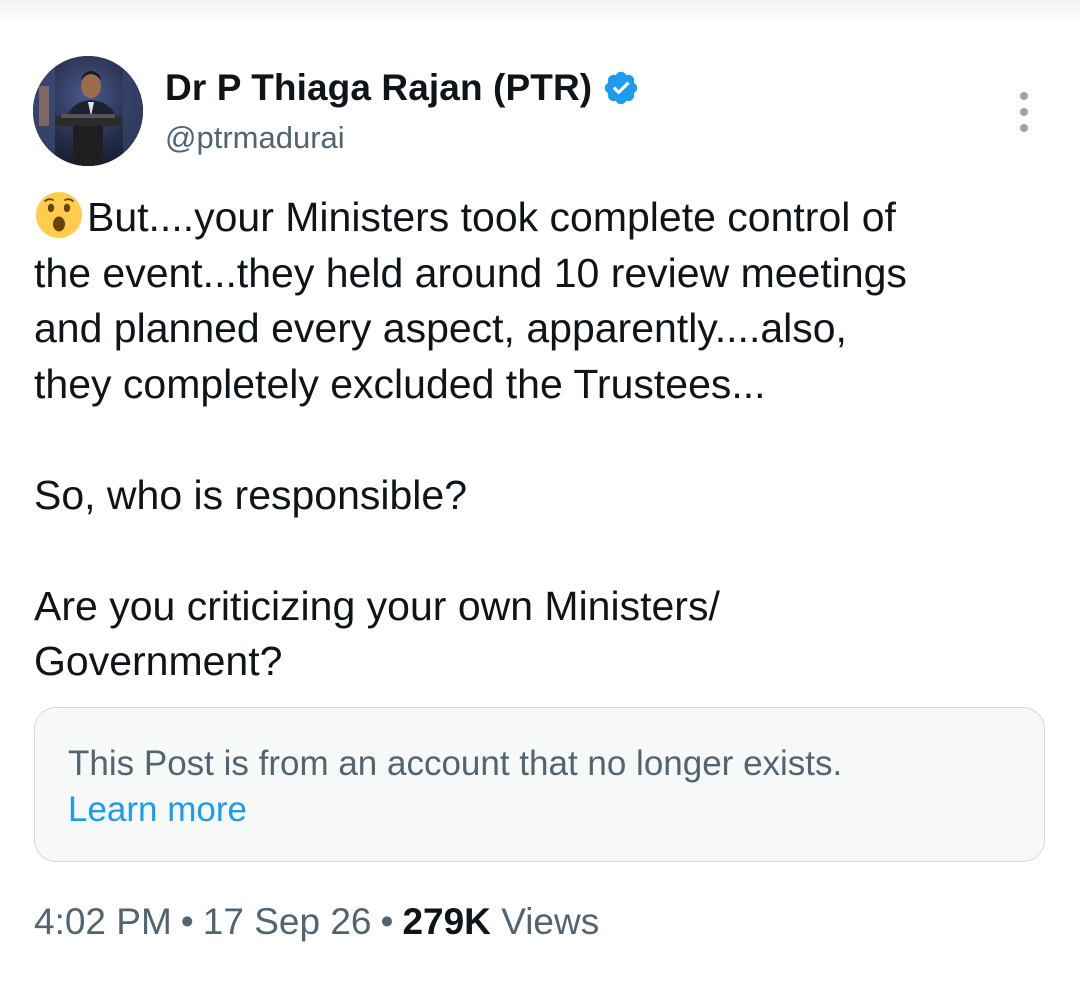 The height and width of the screenshot is (989, 1080). Describe the element at coordinates (540, 11) in the screenshot. I see `top-edge-shadow` at that location.